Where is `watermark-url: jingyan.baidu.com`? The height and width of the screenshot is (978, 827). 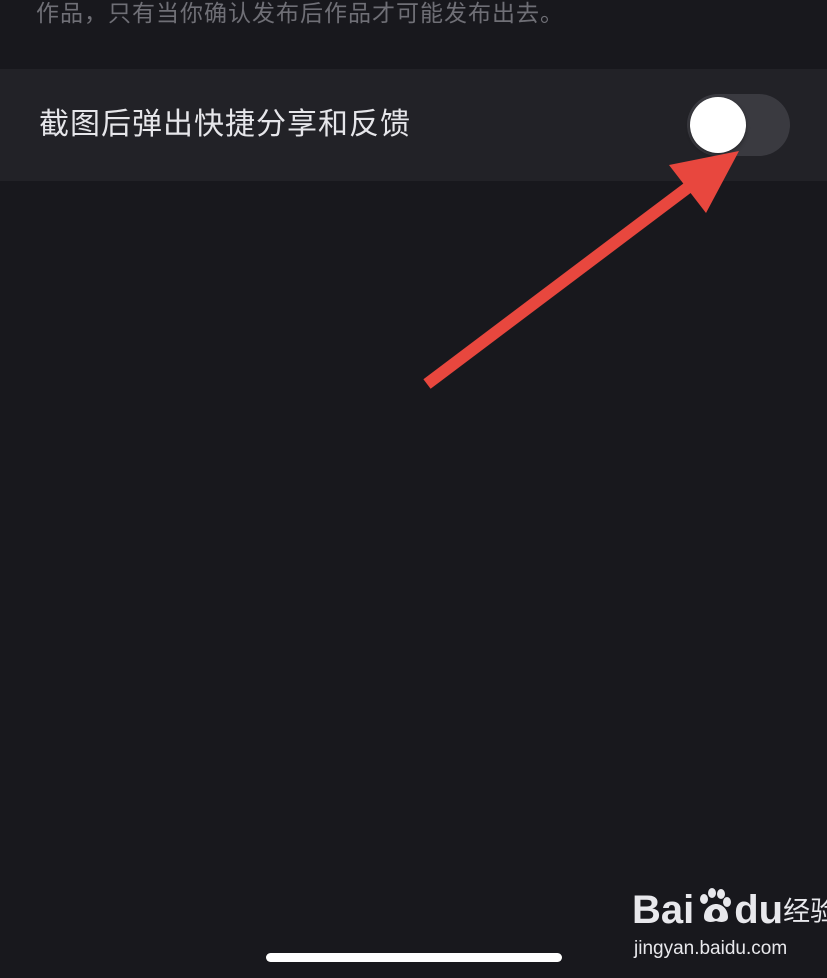 watermark-url: jingyan.baidu.com is located at coordinates (711, 948).